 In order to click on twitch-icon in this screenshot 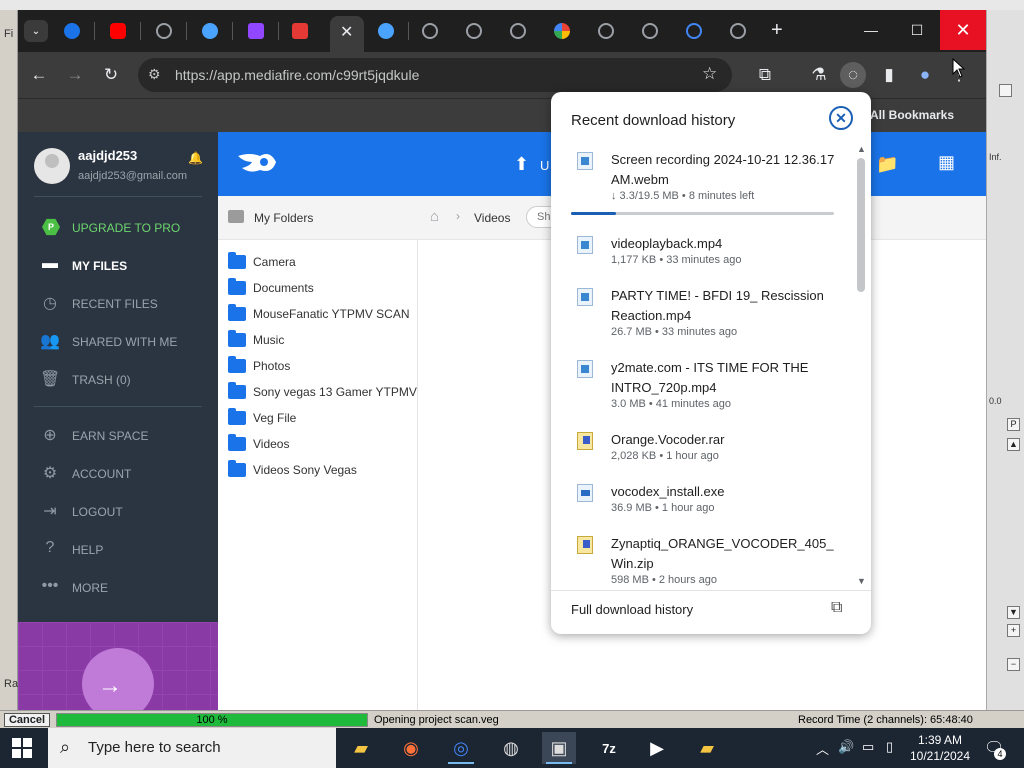, I will do `click(256, 31)`.